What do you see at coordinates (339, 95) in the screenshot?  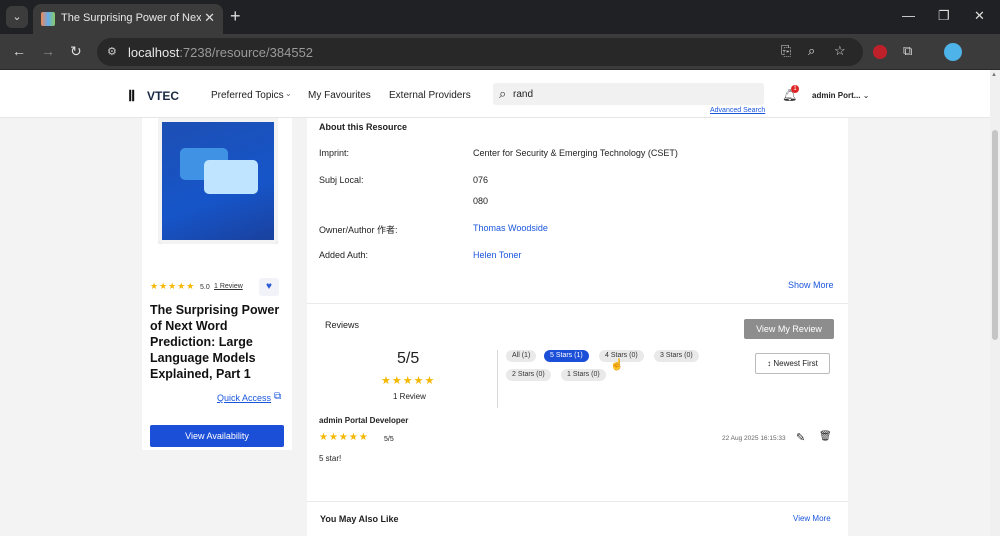 I see `nav-my-favourites: My Favourites` at bounding box center [339, 95].